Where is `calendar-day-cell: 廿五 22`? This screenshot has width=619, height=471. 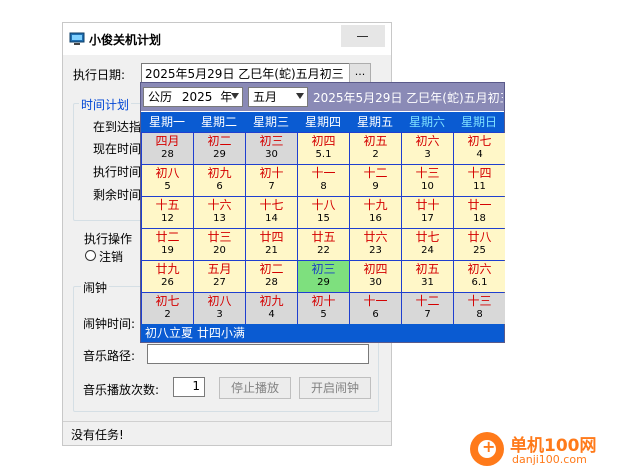
calendar-day-cell: 廿五 22 is located at coordinates (323, 244).